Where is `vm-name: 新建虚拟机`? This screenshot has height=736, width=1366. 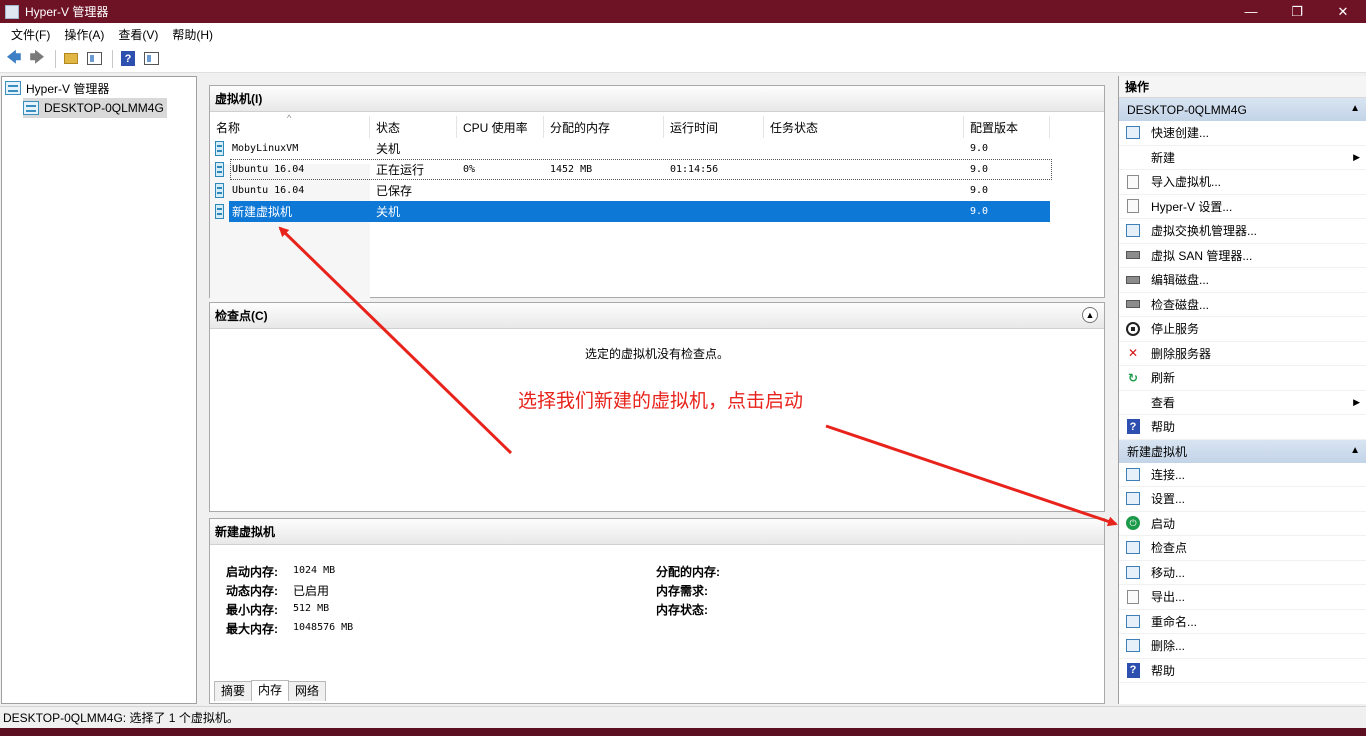
vm-name: 新建虚拟机 is located at coordinates (262, 212).